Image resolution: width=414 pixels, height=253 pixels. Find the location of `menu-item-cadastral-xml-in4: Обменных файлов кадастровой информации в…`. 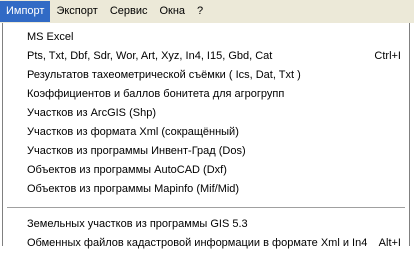

menu-item-cadastral-xml-in4: Обменных файлов кадастровой информации в… is located at coordinates (206, 243).